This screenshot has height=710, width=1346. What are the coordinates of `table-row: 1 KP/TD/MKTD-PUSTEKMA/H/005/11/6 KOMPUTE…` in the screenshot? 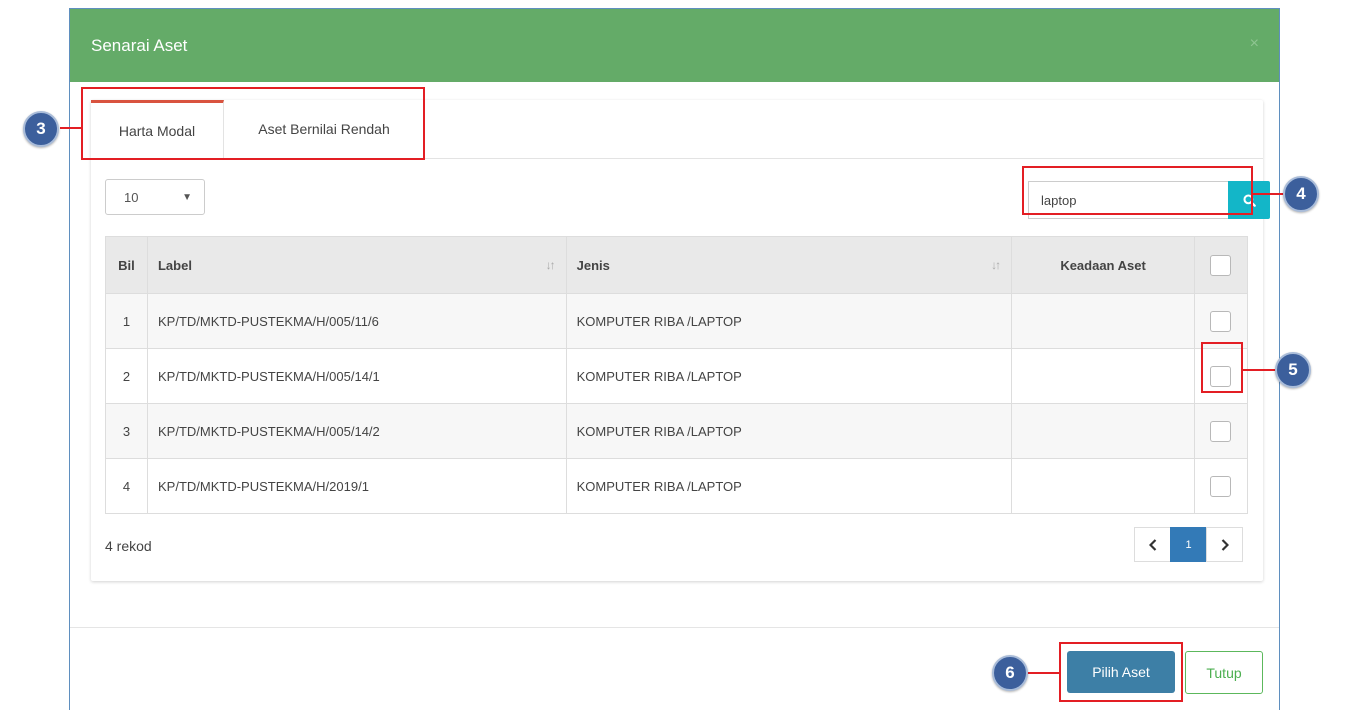 It's located at (677, 321).